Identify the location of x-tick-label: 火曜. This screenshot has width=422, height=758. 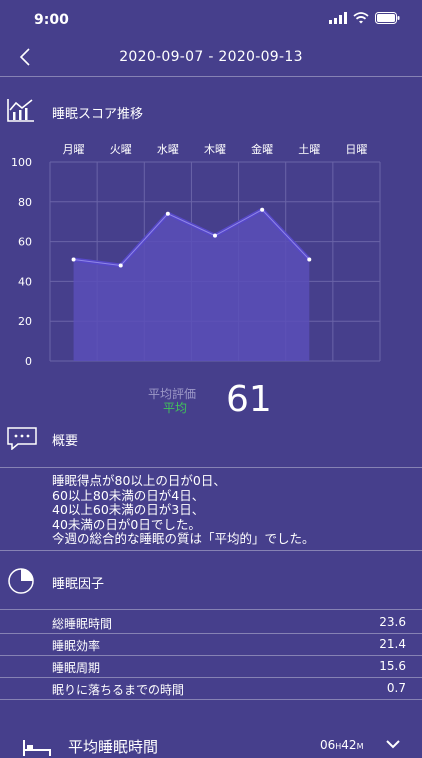
(121, 149).